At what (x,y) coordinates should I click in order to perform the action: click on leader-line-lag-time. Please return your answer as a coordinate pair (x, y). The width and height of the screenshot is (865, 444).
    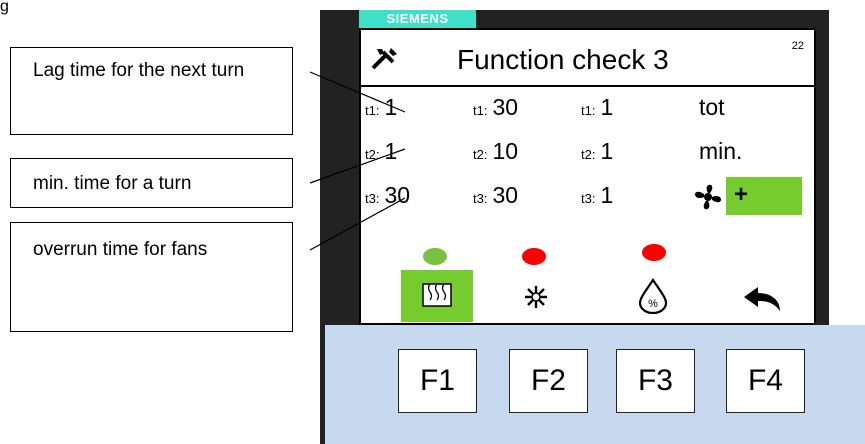
    Looking at the image, I should click on (357, 92).